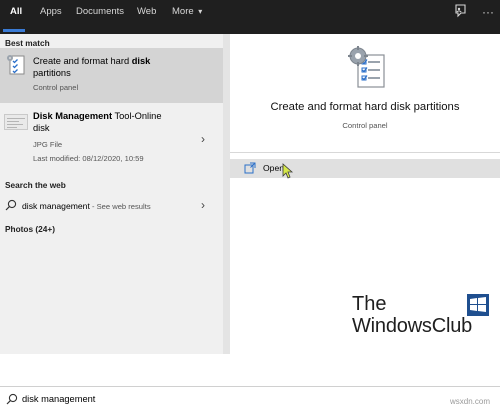 The height and width of the screenshot is (411, 500). What do you see at coordinates (30, 229) in the screenshot?
I see `photos-label: Photos (24+)` at bounding box center [30, 229].